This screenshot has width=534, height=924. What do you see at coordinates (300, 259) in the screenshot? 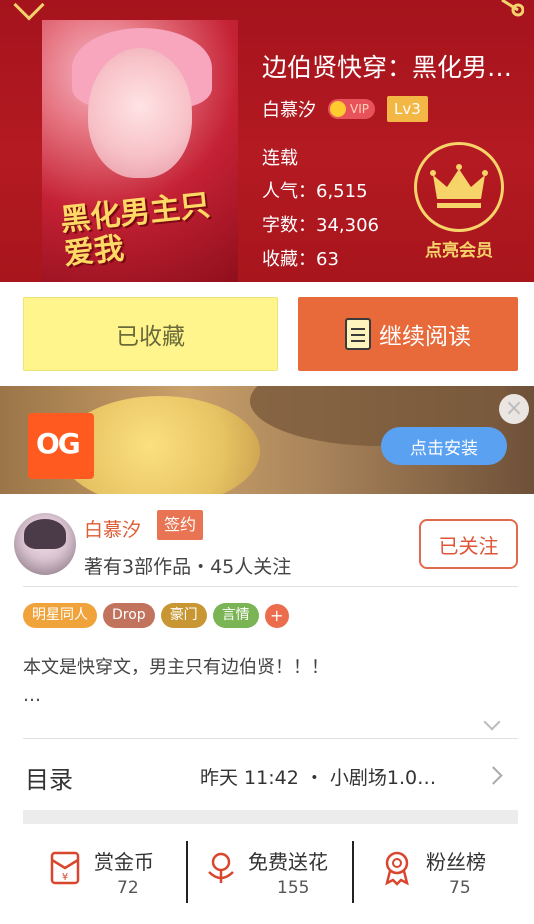
I see `favorites-stat: 收藏：63` at bounding box center [300, 259].